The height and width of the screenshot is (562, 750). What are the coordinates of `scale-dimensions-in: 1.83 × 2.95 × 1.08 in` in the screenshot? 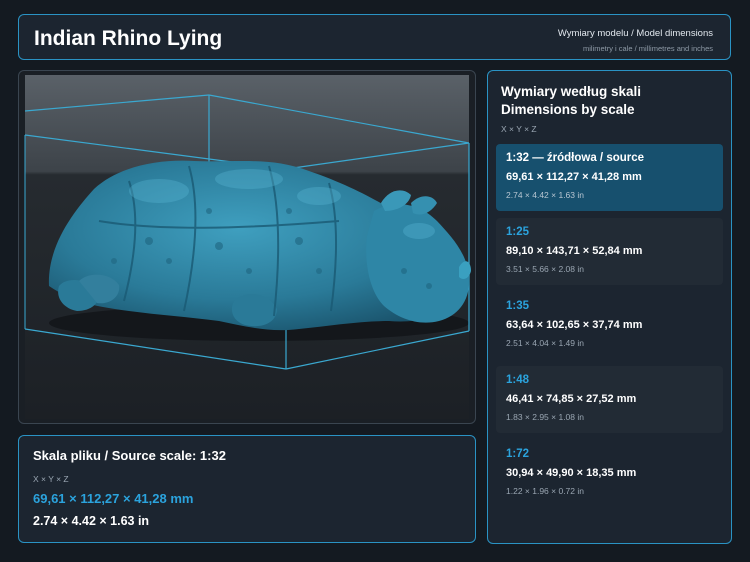 It's located at (545, 417).